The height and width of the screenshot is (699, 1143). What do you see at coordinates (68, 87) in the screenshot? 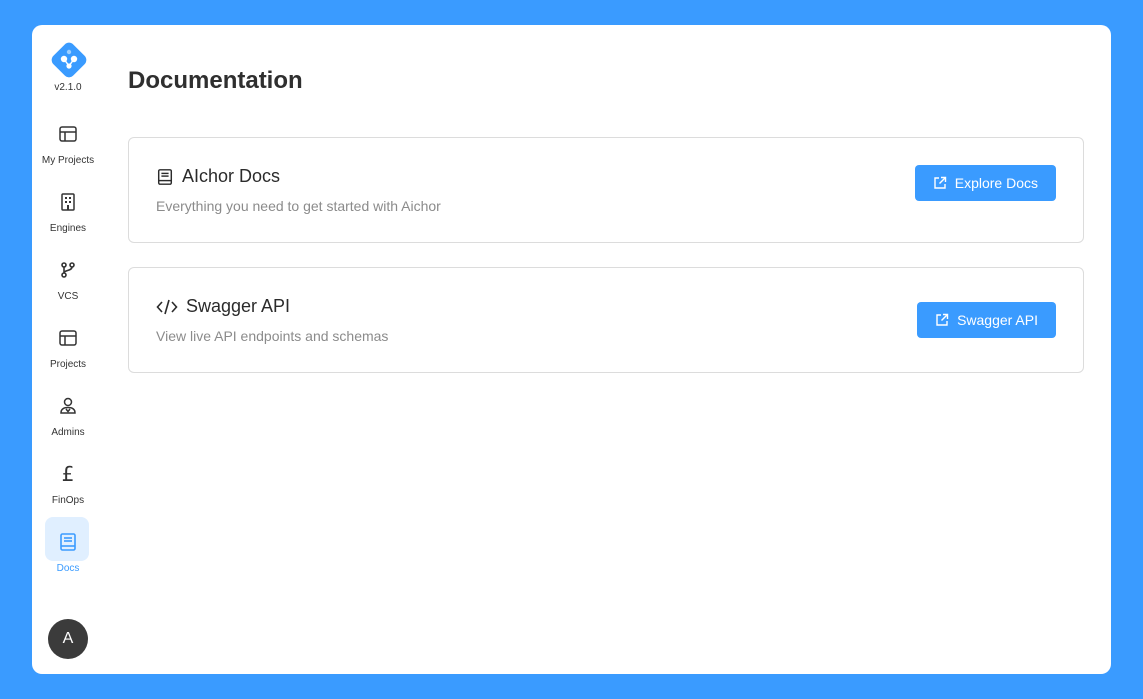
I see `app-version: v2.1.0` at bounding box center [68, 87].